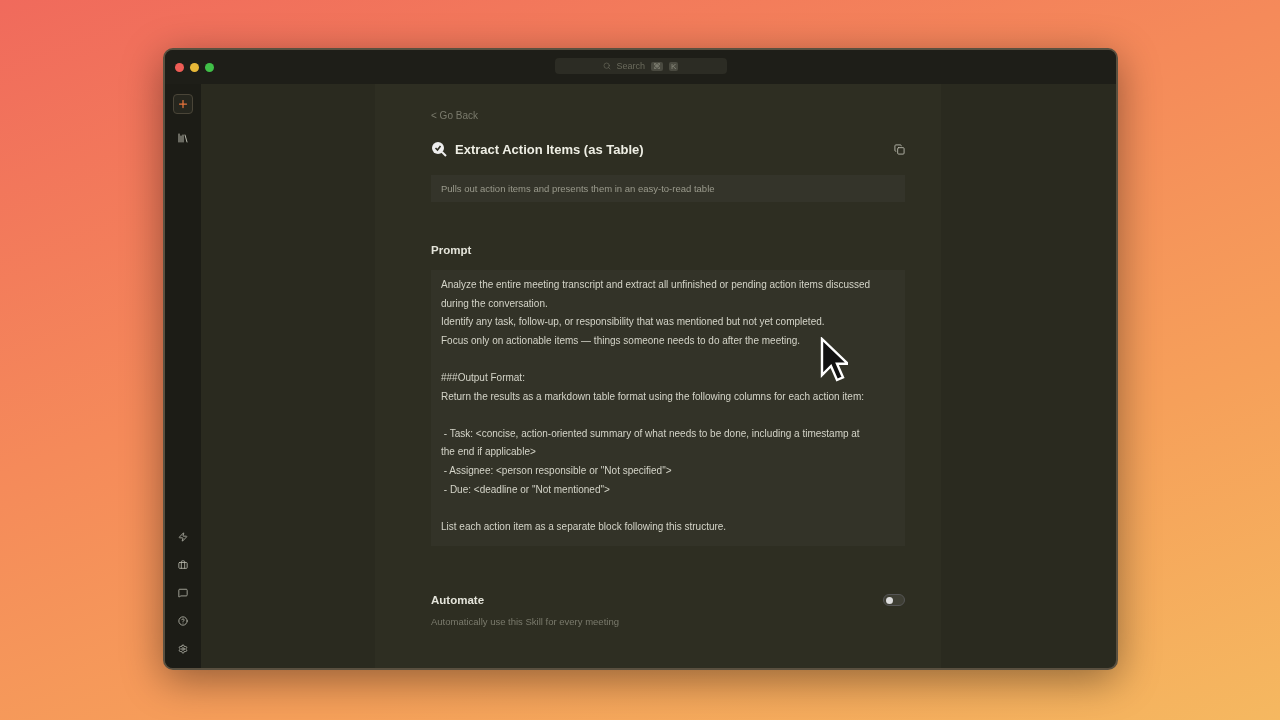 This screenshot has height=720, width=1280. Describe the element at coordinates (525, 622) in the screenshot. I see `automate-description: Automatically use this Skill for every meeting` at that location.